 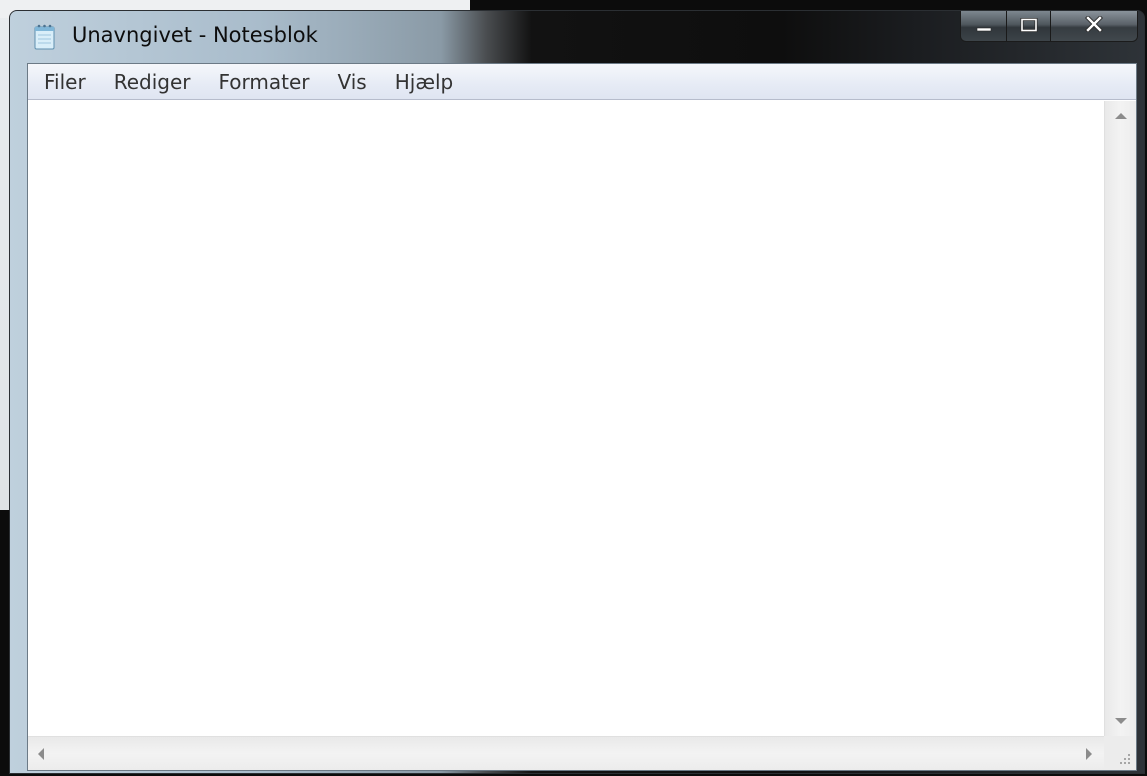 I want to click on horizontal-scrollbar, so click(x=566, y=753).